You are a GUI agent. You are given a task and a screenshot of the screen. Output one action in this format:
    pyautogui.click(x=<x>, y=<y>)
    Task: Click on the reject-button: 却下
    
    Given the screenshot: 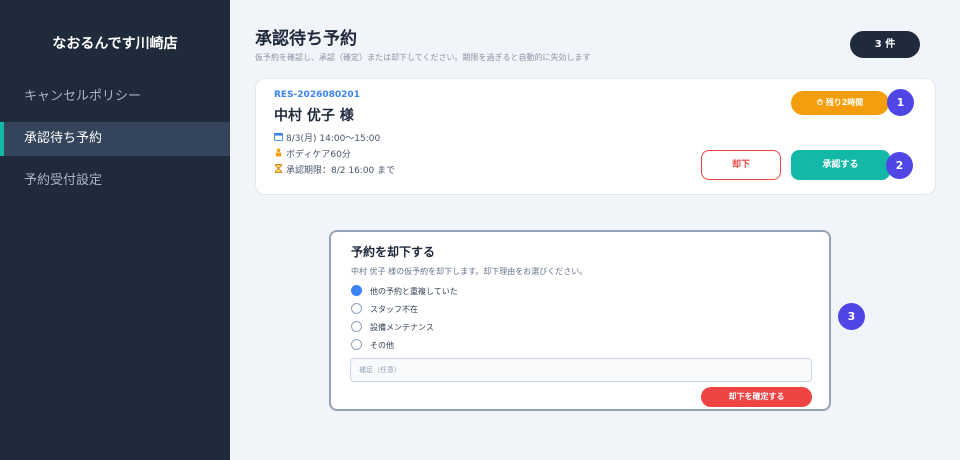 What is the action you would take?
    pyautogui.click(x=741, y=165)
    